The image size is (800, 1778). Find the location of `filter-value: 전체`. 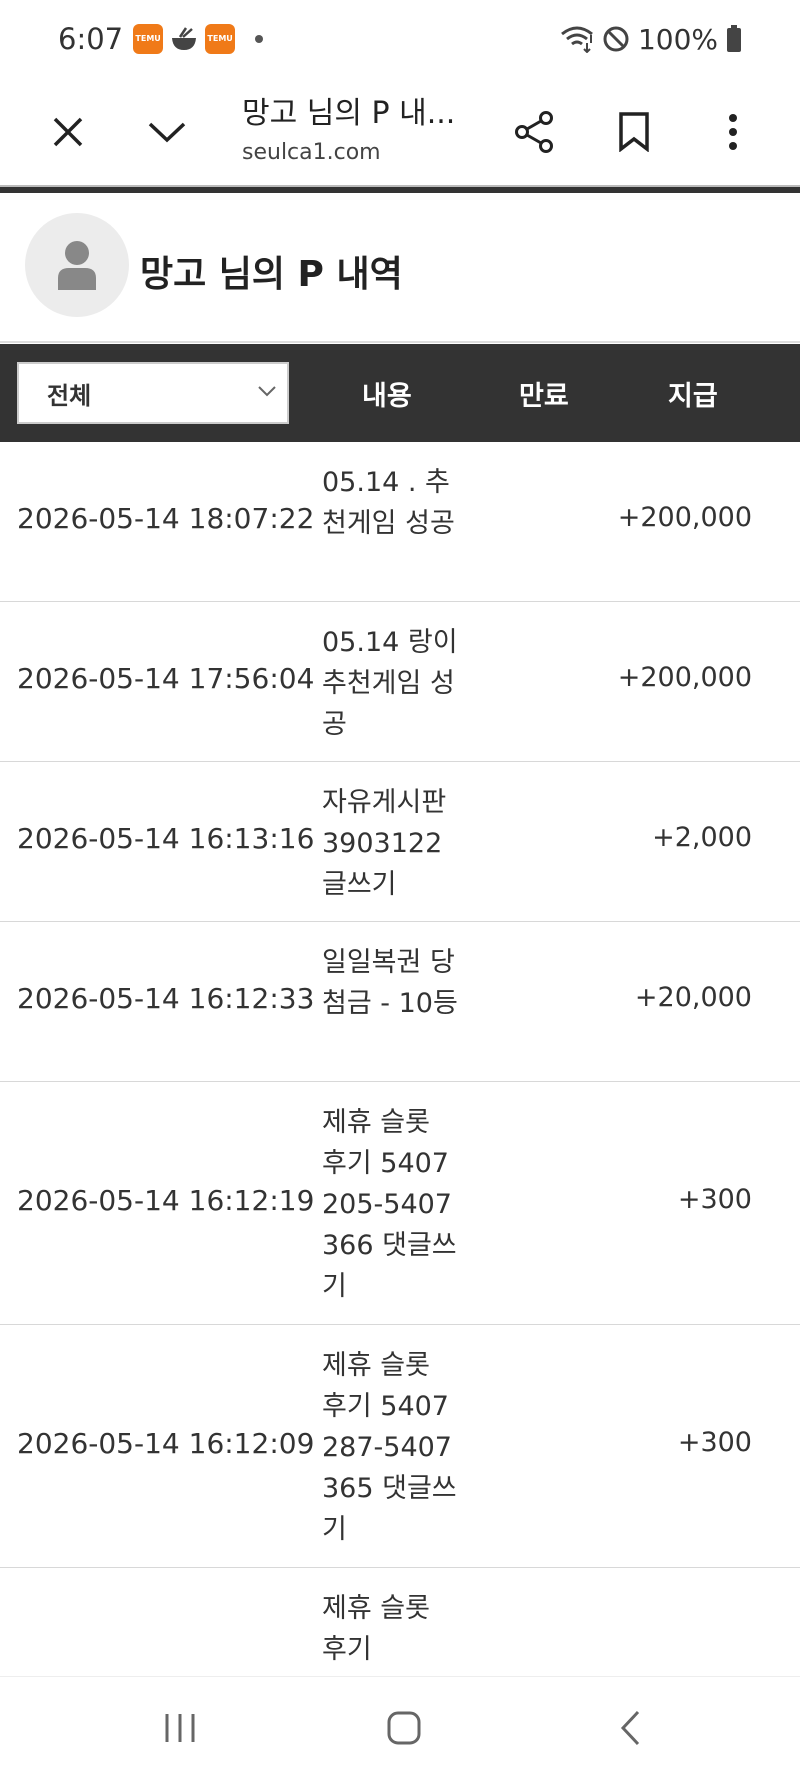

filter-value: 전체 is located at coordinates (69, 395).